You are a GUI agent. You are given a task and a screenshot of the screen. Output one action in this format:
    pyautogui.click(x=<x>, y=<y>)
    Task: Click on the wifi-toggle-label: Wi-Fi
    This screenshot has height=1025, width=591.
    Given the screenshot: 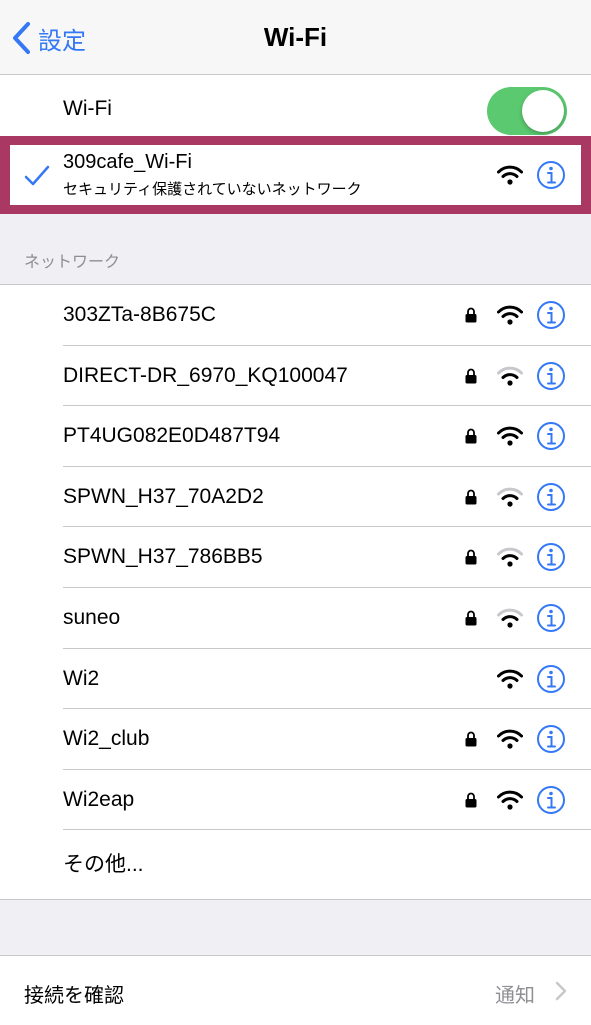 What is the action you would take?
    pyautogui.click(x=87, y=108)
    